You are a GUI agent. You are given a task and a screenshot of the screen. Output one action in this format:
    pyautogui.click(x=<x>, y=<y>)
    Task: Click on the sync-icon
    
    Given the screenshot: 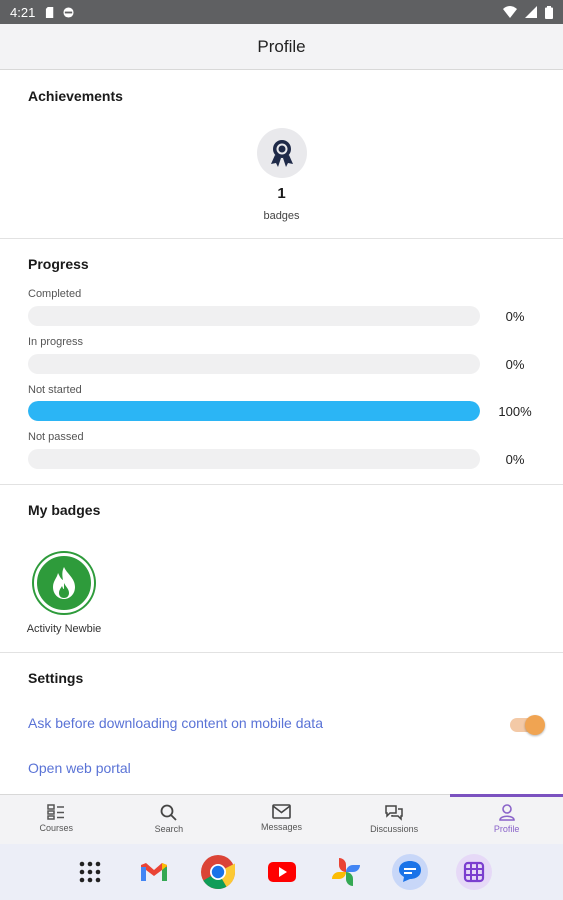 What is the action you would take?
    pyautogui.click(x=68, y=12)
    